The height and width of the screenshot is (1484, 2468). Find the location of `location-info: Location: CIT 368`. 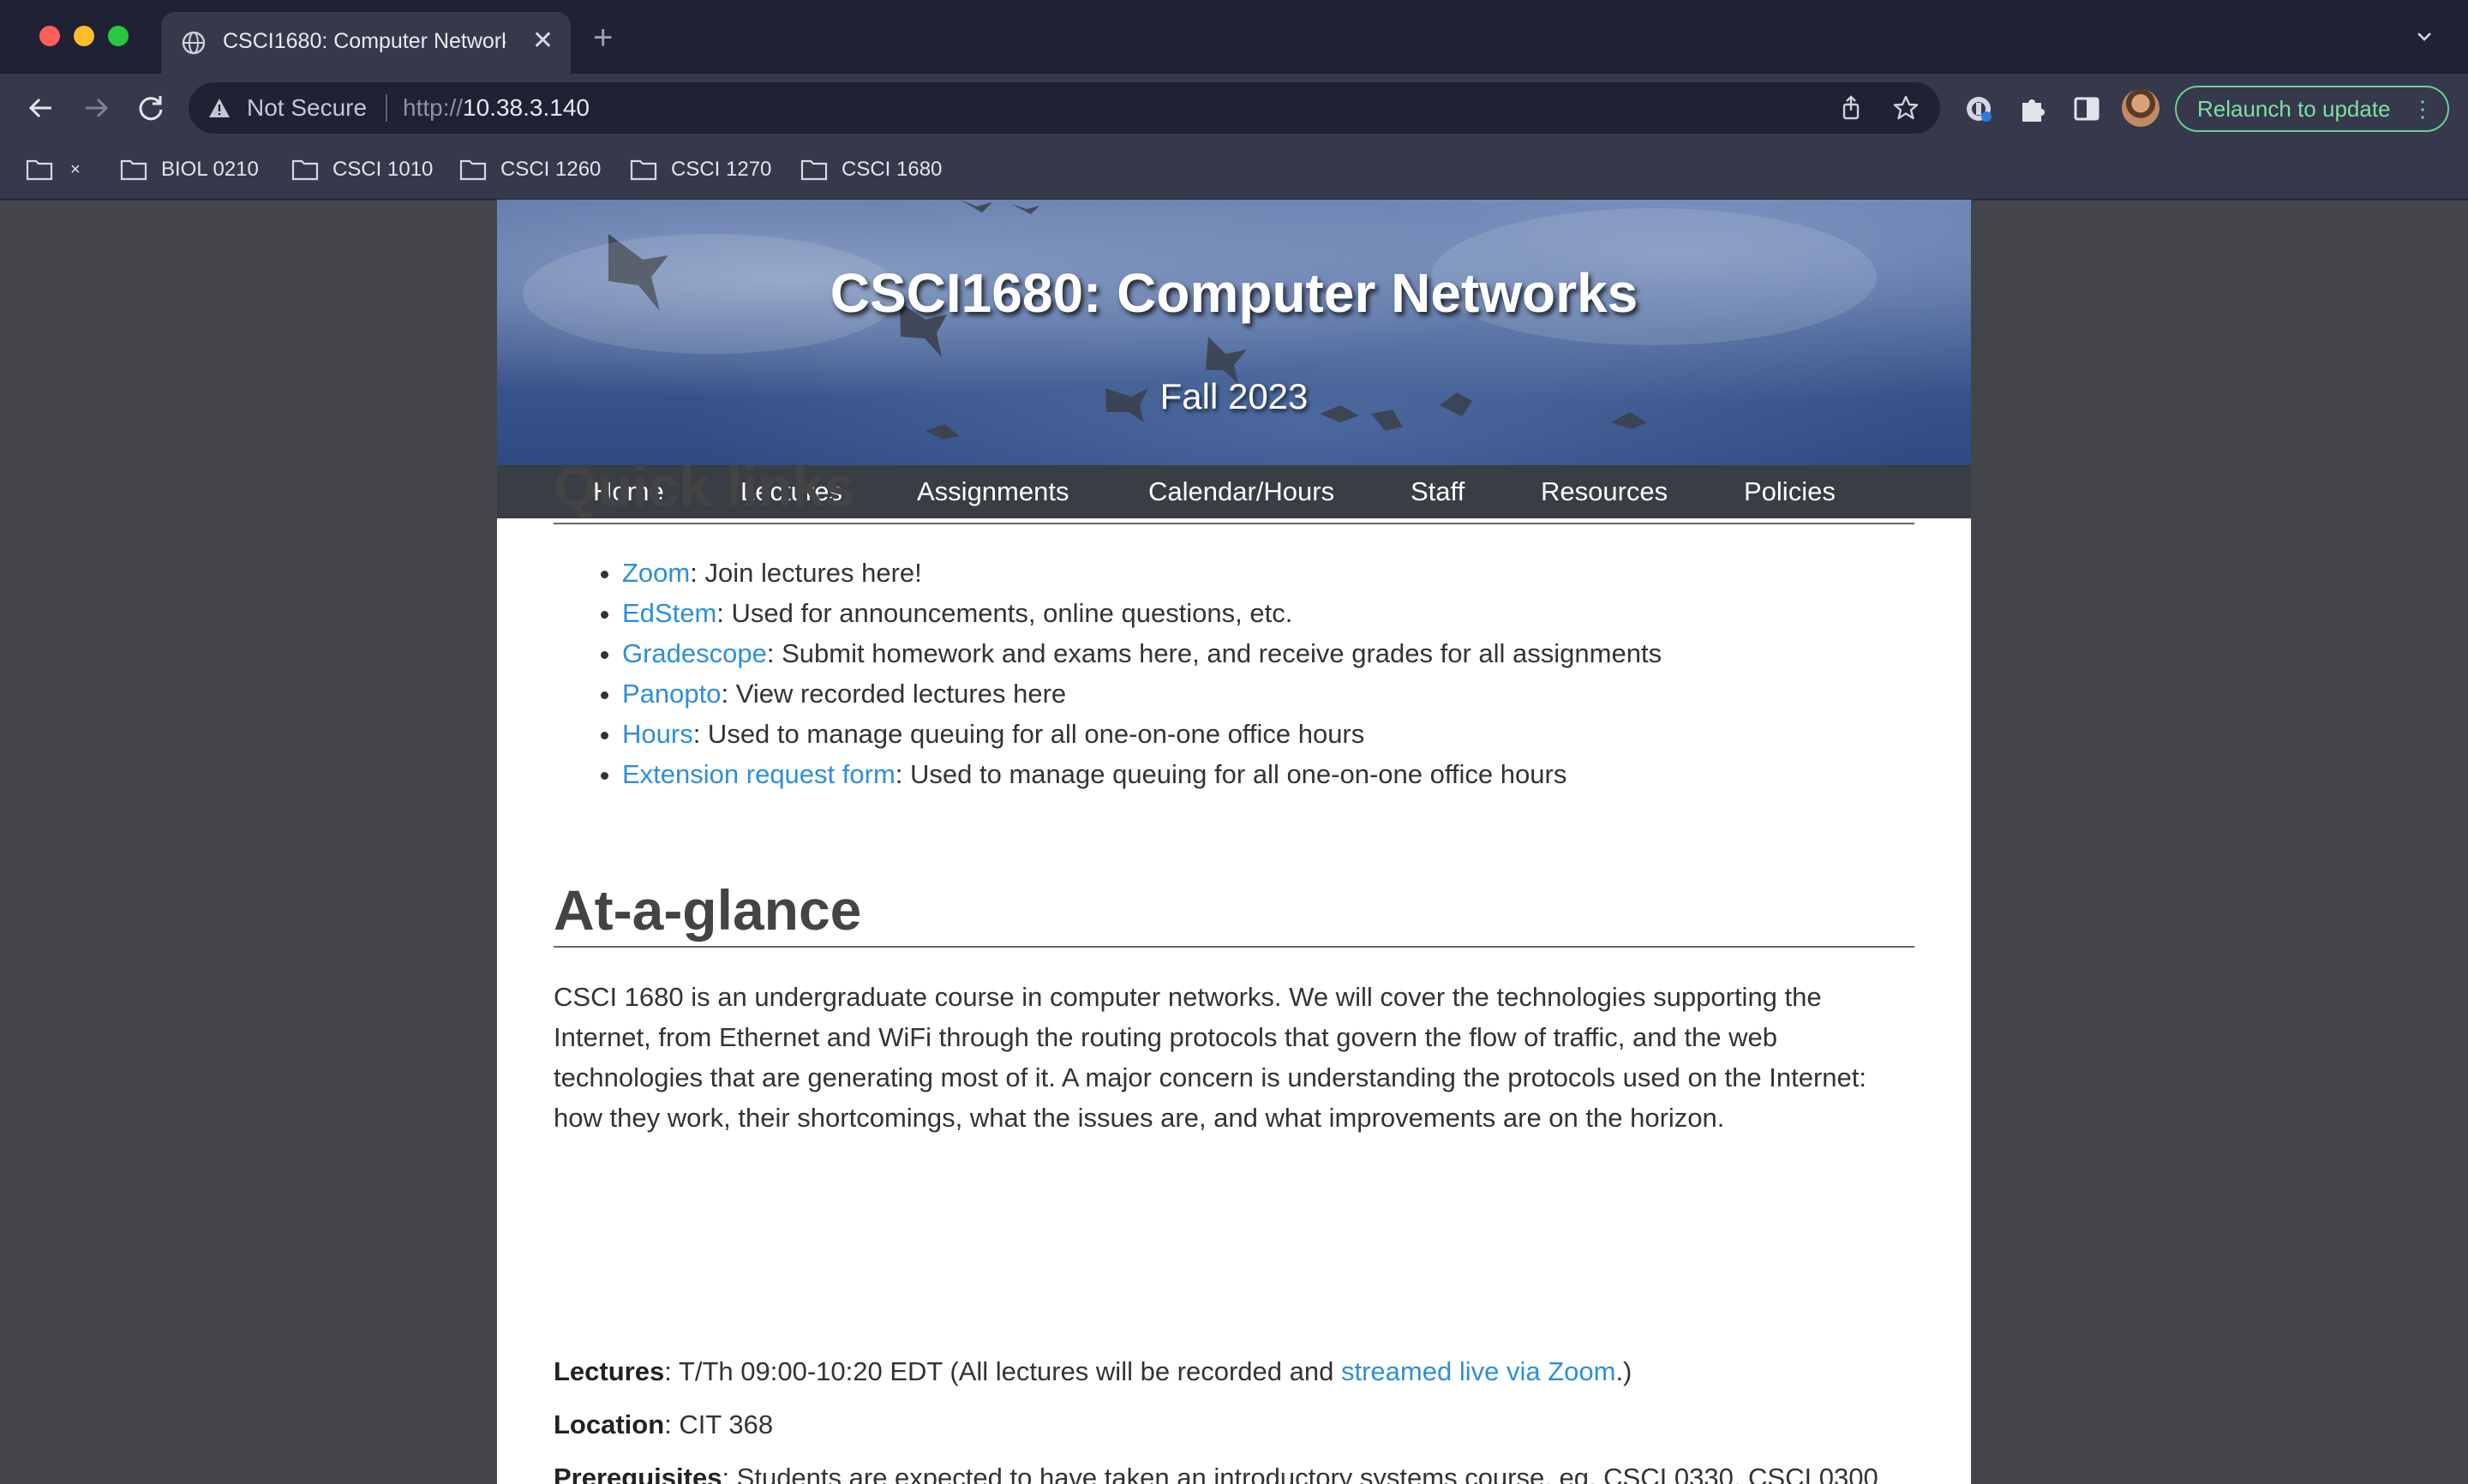

location-info: Location: CIT 368 is located at coordinates (1234, 1425).